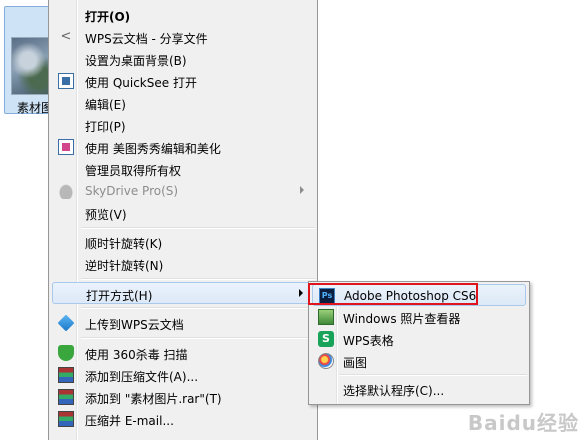 The height and width of the screenshot is (440, 585). What do you see at coordinates (433, 375) in the screenshot?
I see `submenu-separator` at bounding box center [433, 375].